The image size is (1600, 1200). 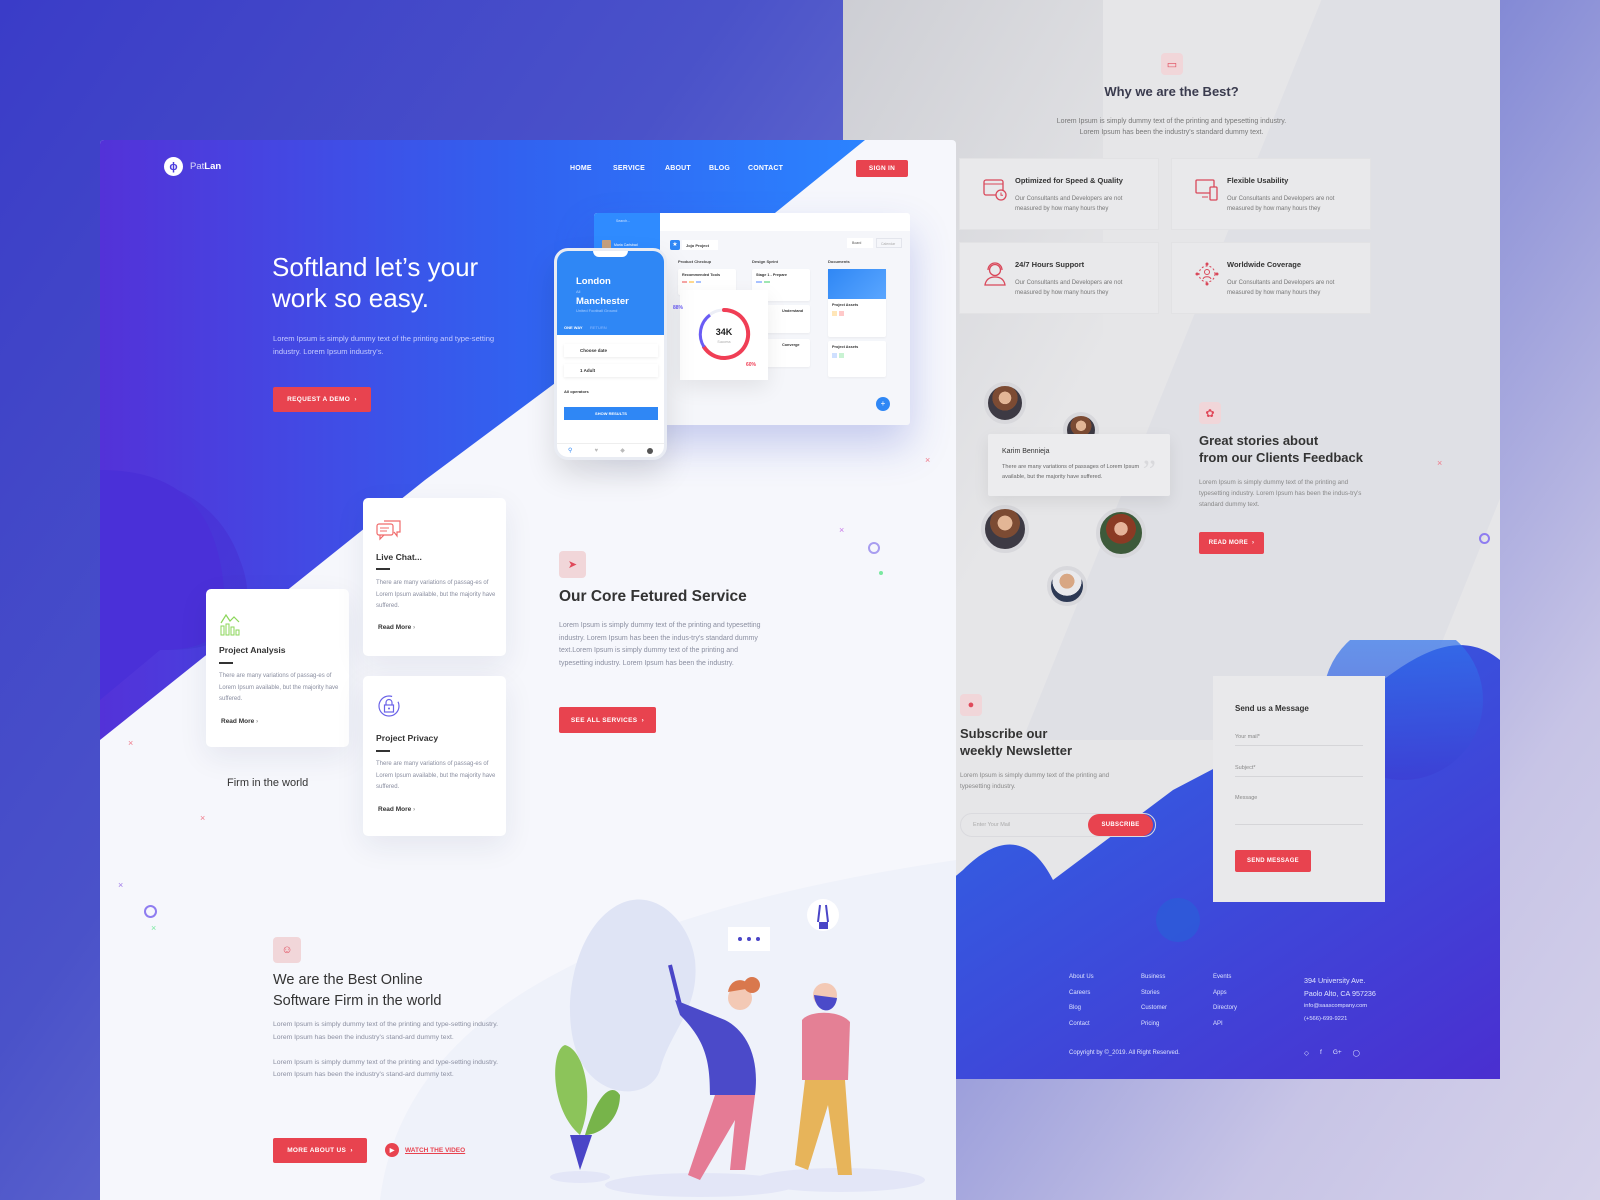 I want to click on footer-link: API, so click(x=1225, y=1029).